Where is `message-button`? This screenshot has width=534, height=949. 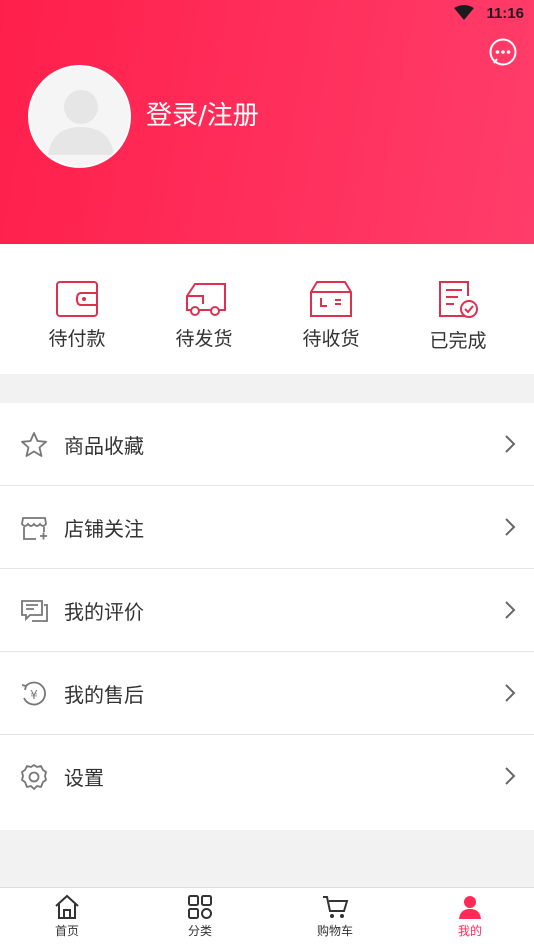 message-button is located at coordinates (503, 52).